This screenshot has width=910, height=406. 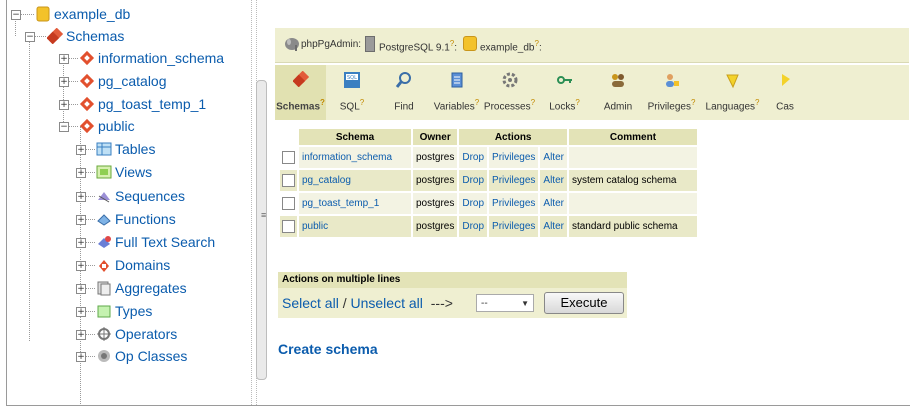 I want to click on create-schema-link: Create schema, so click(x=328, y=349).